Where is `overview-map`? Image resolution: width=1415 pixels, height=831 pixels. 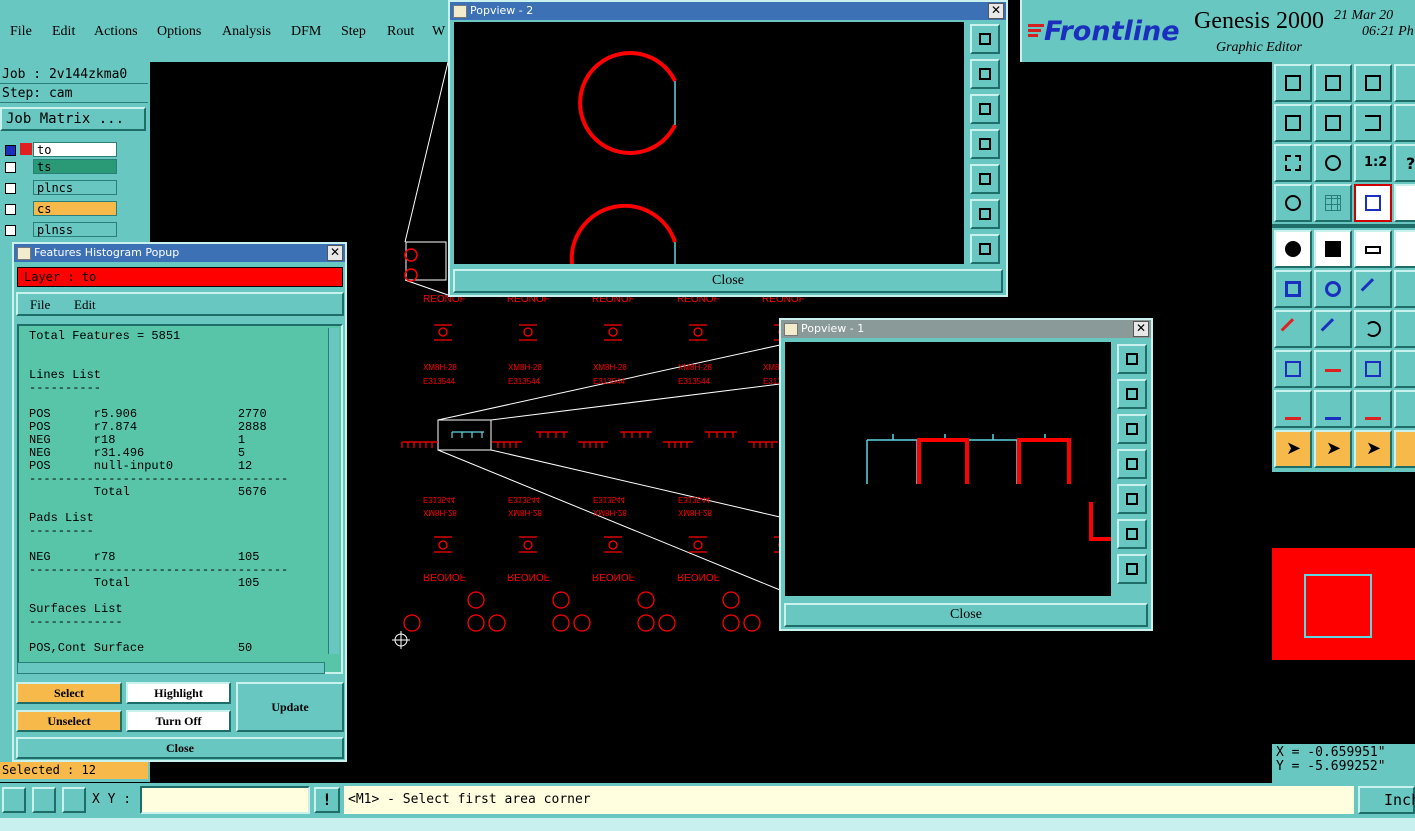
overview-map is located at coordinates (1343, 608).